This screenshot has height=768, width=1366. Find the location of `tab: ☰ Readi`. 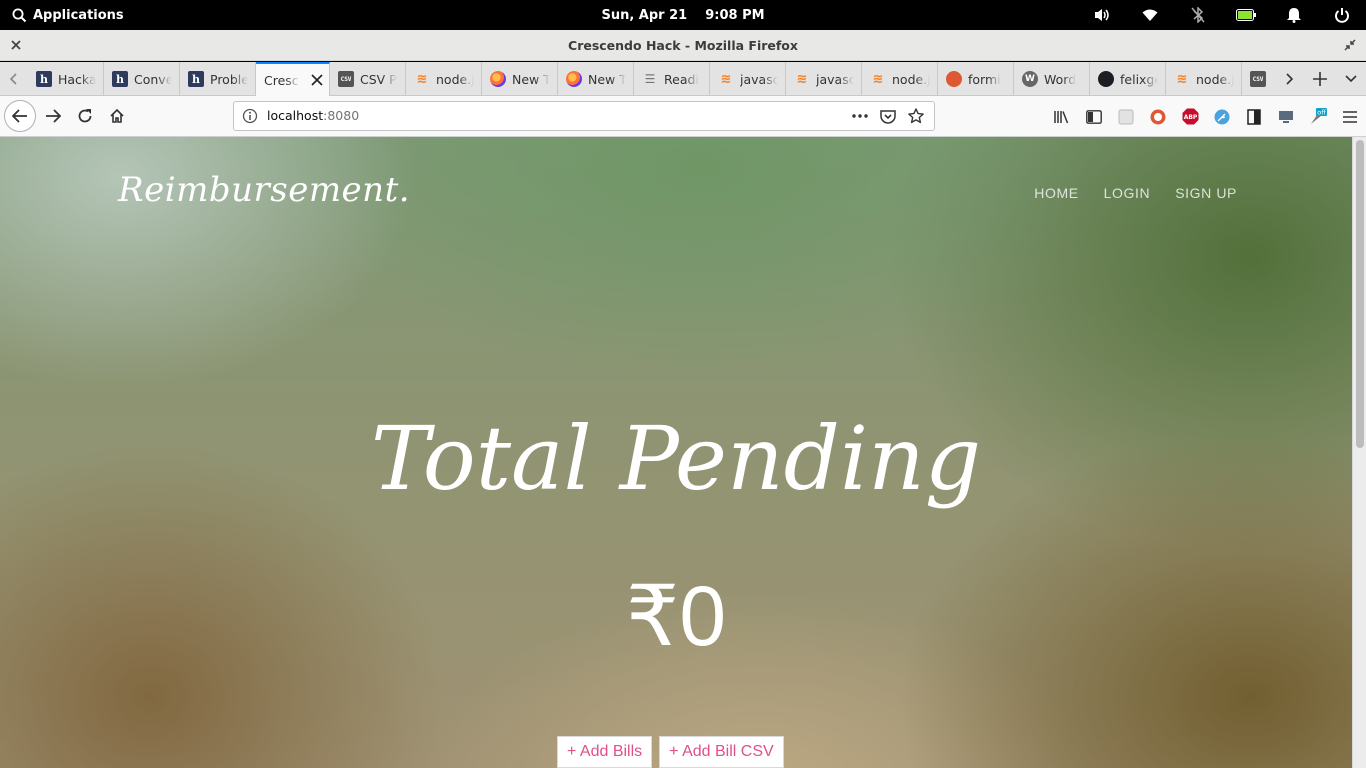

tab: ☰ Readi is located at coordinates (672, 79).